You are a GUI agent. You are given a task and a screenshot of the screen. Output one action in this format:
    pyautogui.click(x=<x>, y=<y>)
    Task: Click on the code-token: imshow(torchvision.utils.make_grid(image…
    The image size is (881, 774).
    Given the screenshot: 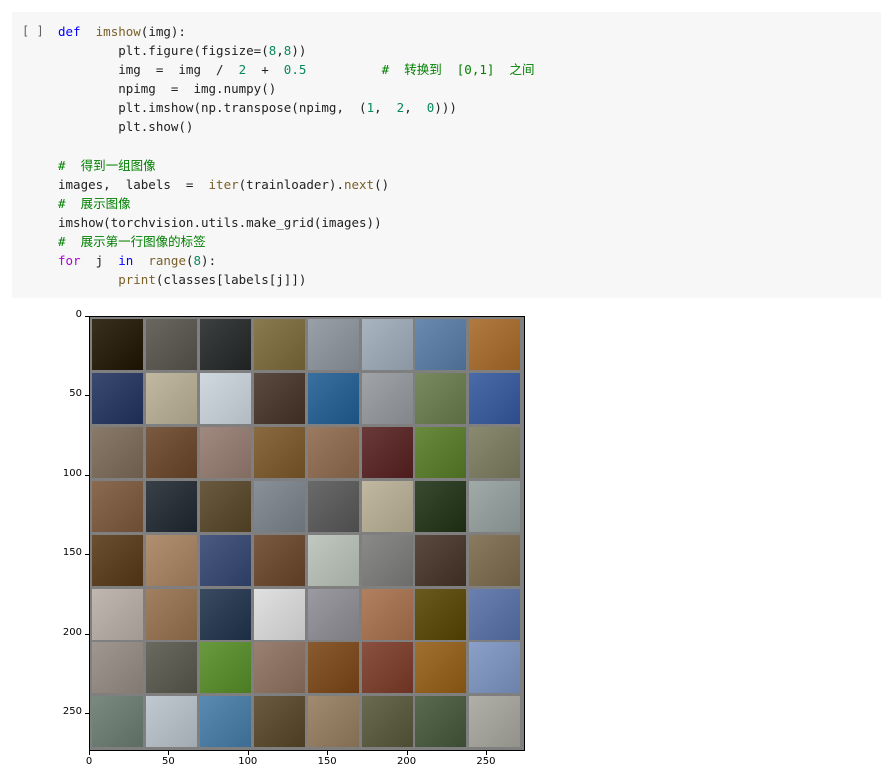 What is the action you would take?
    pyautogui.click(x=220, y=222)
    